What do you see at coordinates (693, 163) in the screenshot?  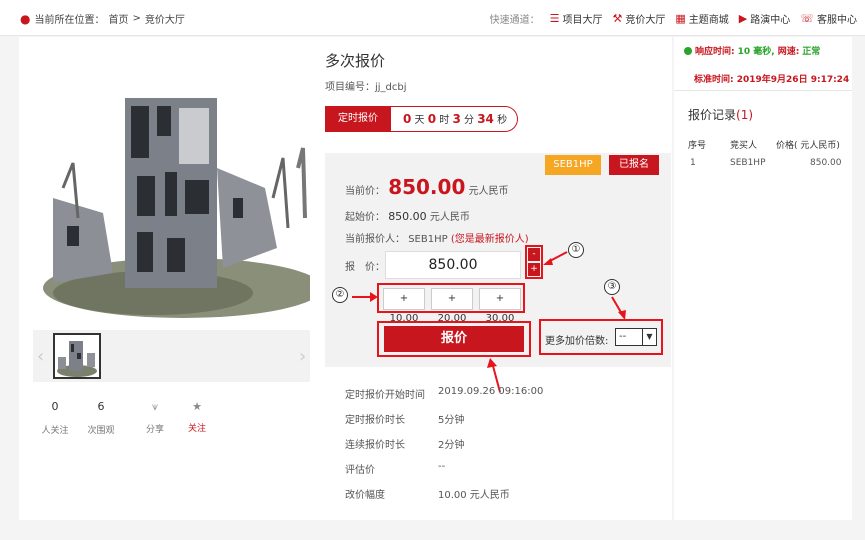 I see `records-cell: 1` at bounding box center [693, 163].